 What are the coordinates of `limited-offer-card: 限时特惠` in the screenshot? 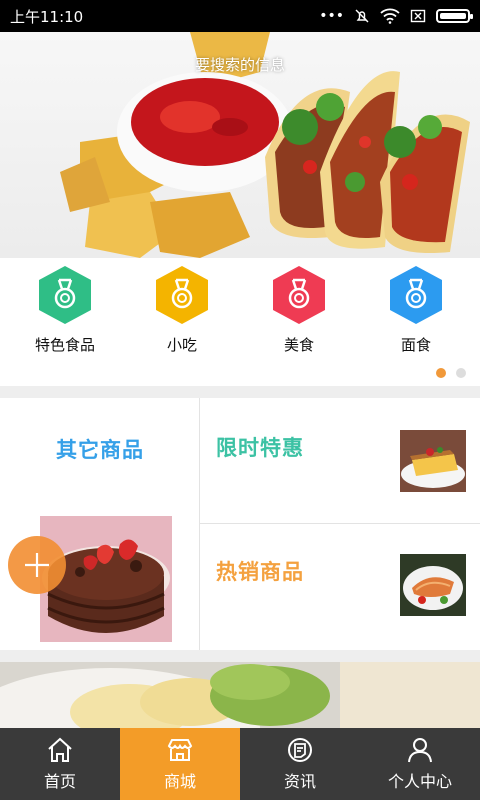 It's located at (340, 461).